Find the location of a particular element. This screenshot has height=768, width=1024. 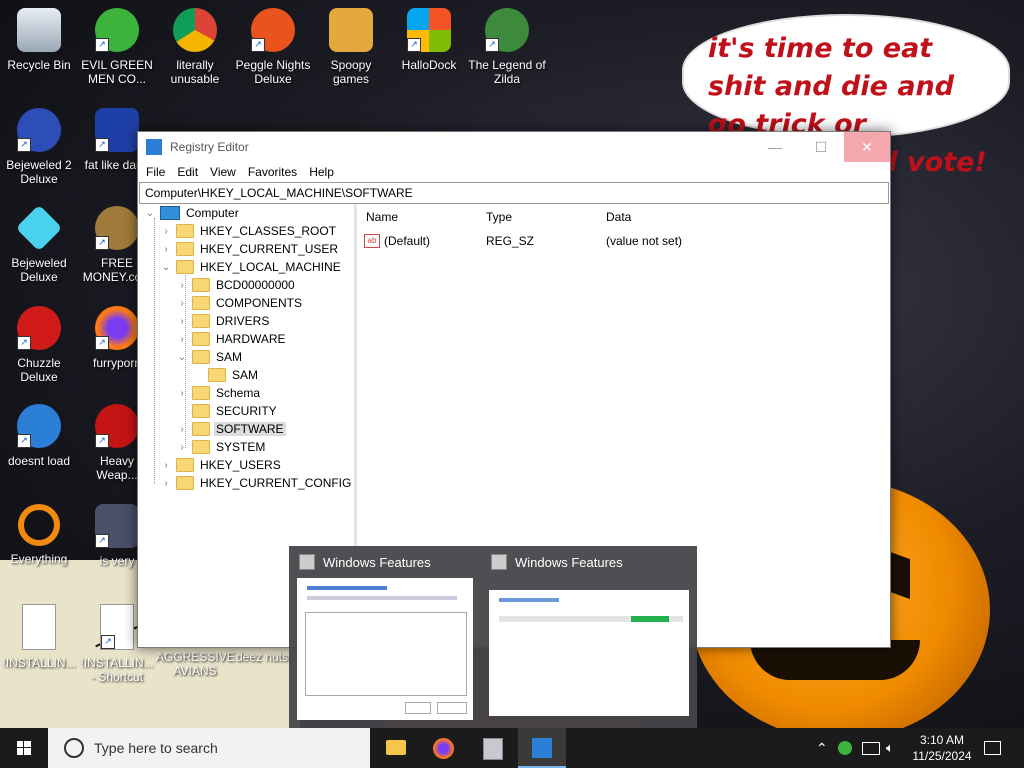

desktop-icon-hallodock: ↗ HalloDock is located at coordinates (429, 40).